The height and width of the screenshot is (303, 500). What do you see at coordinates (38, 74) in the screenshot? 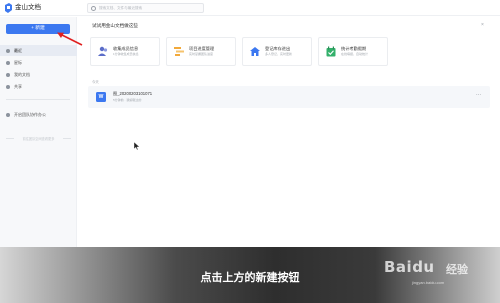
I see `sidebar-item-my-documents: 我的文档` at bounding box center [38, 74].